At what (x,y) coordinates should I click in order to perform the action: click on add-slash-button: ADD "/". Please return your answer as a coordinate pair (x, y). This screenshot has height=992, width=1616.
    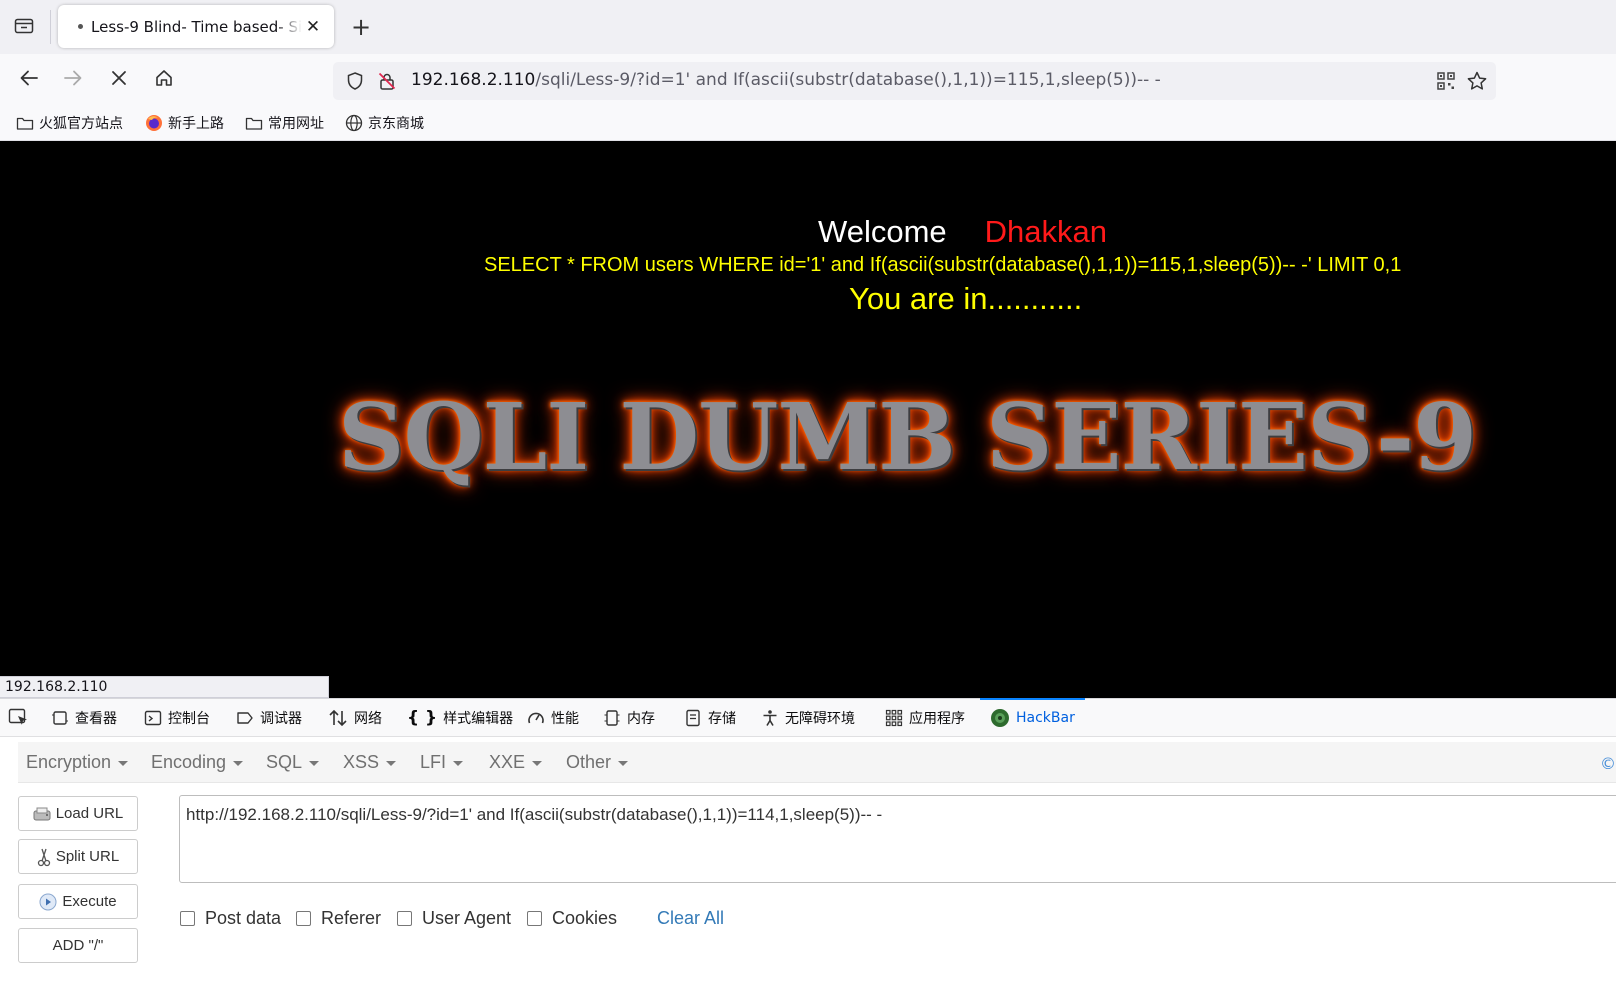
    Looking at the image, I should click on (78, 945).